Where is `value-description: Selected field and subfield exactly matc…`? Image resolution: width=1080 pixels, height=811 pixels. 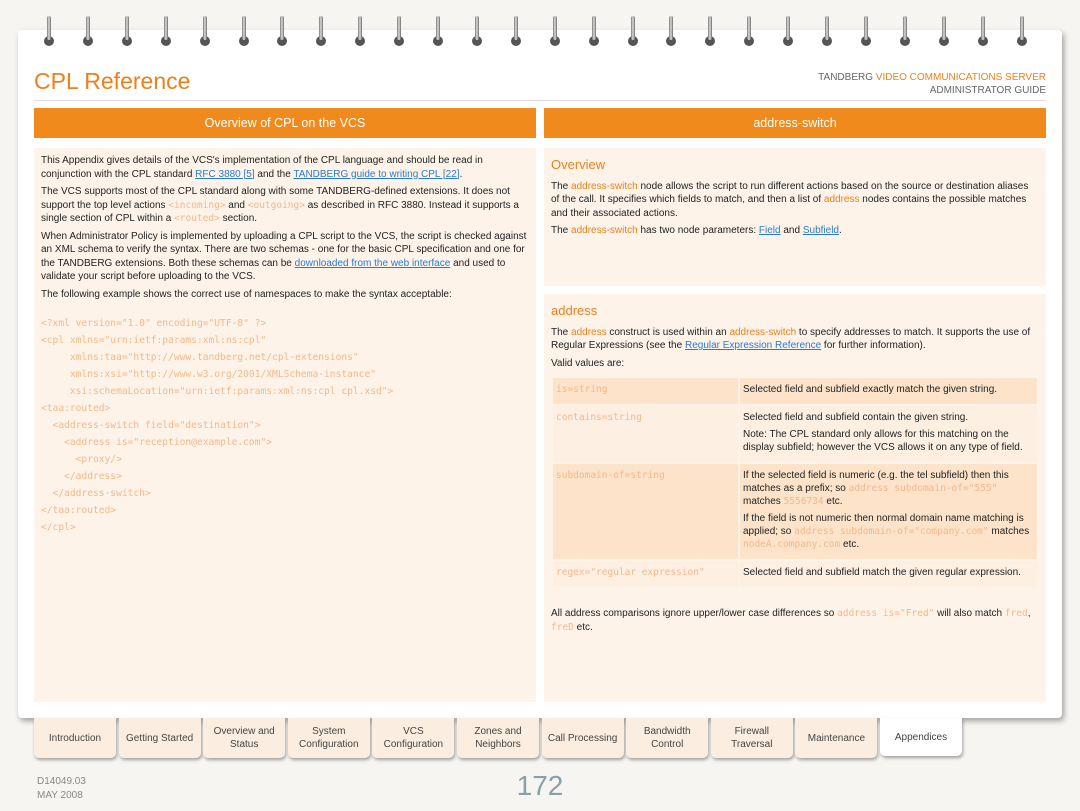 value-description: Selected field and subfield exactly matc… is located at coordinates (888, 391).